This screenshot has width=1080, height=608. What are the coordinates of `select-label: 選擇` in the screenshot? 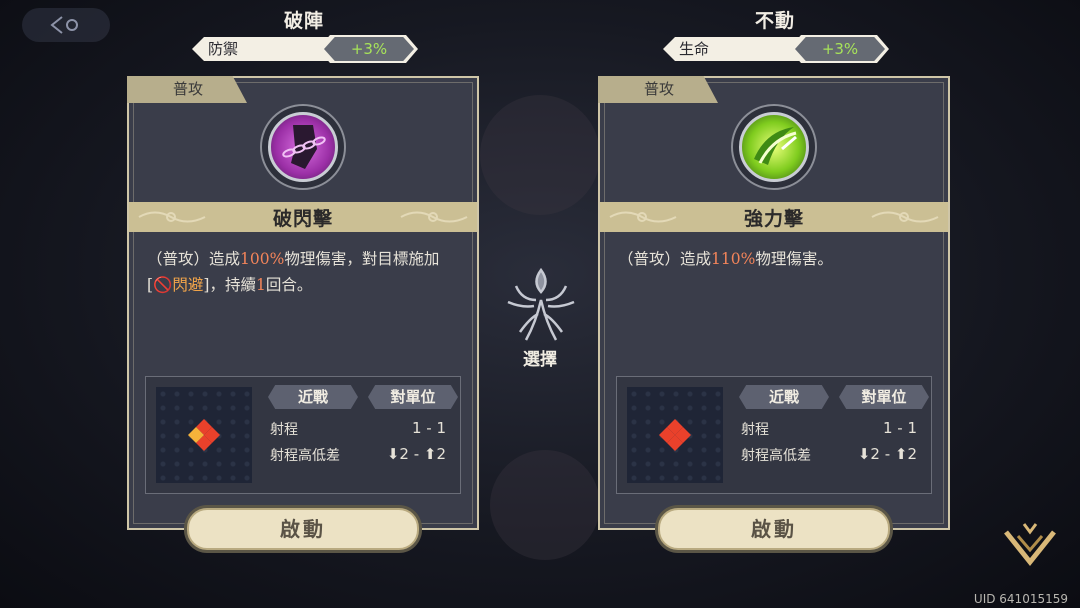 It's located at (540, 360).